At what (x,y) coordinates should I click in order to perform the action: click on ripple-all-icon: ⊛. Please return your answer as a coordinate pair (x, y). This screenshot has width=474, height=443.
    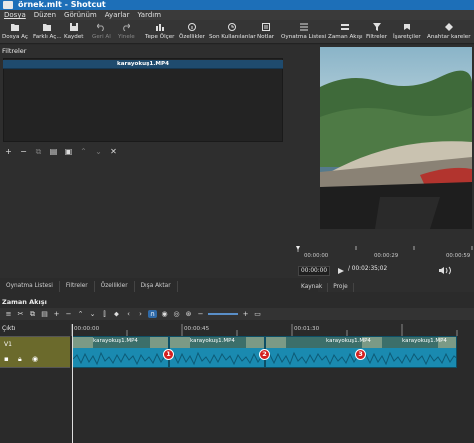
    Looking at the image, I should click on (188, 314).